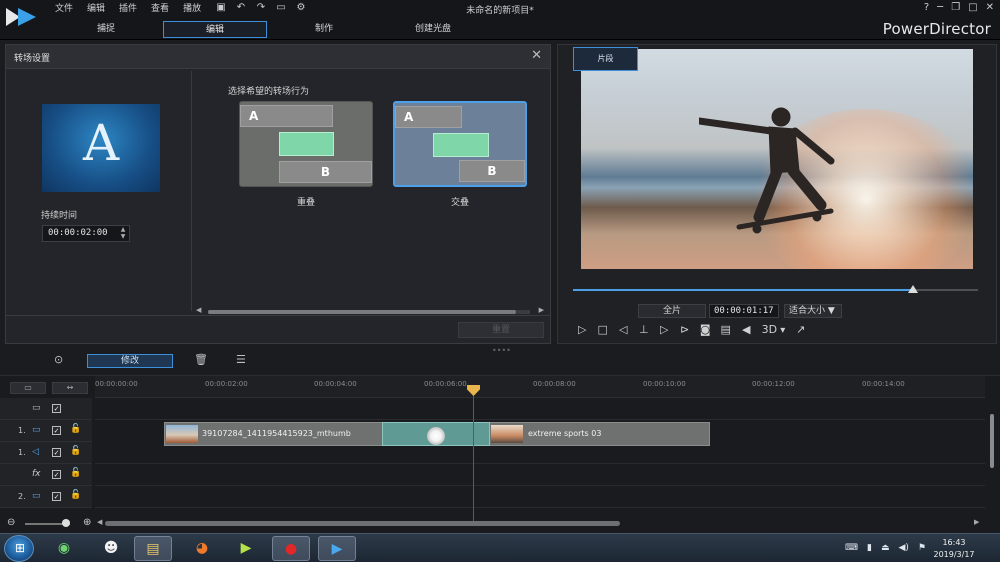  Describe the element at coordinates (672, 311) in the screenshot. I see `movie-mode-button: 全片` at that location.